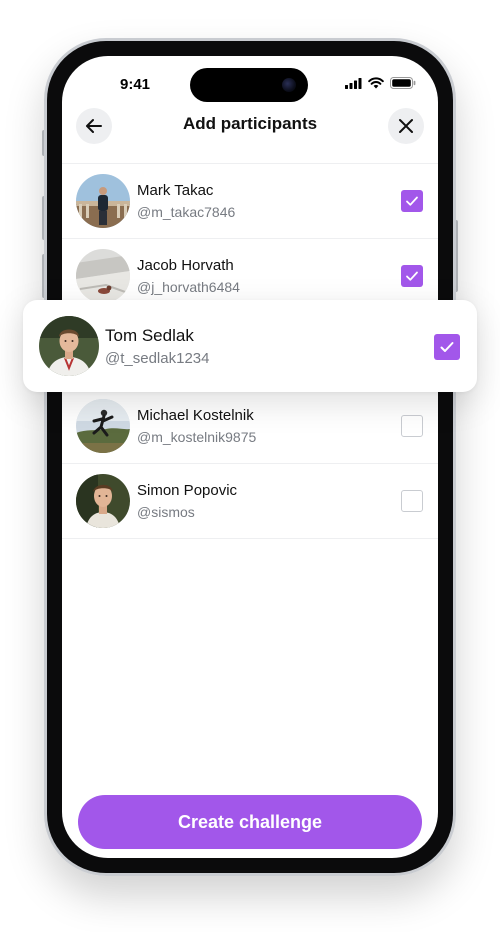  What do you see at coordinates (250, 501) in the screenshot?
I see `participant-row: Simon Popovic @sismos` at bounding box center [250, 501].